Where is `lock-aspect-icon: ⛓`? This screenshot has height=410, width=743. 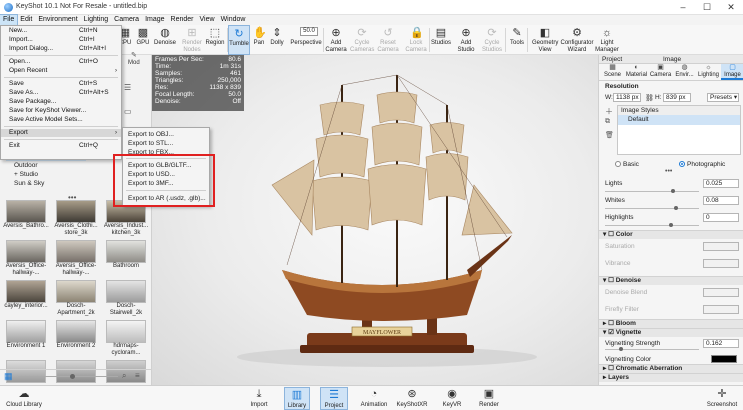
lock-aspect-icon: ⛓ is located at coordinates (649, 98).